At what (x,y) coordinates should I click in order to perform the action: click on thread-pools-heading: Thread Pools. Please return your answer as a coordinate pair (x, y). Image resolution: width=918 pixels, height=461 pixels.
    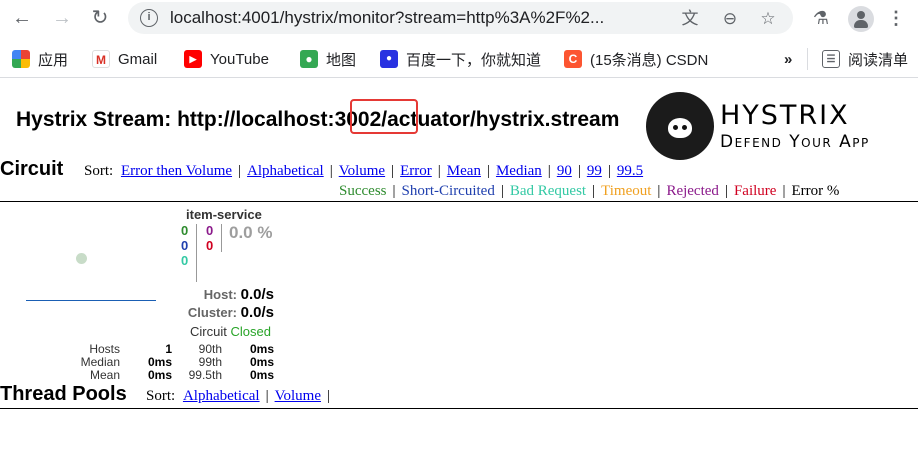
    Looking at the image, I should click on (63, 394).